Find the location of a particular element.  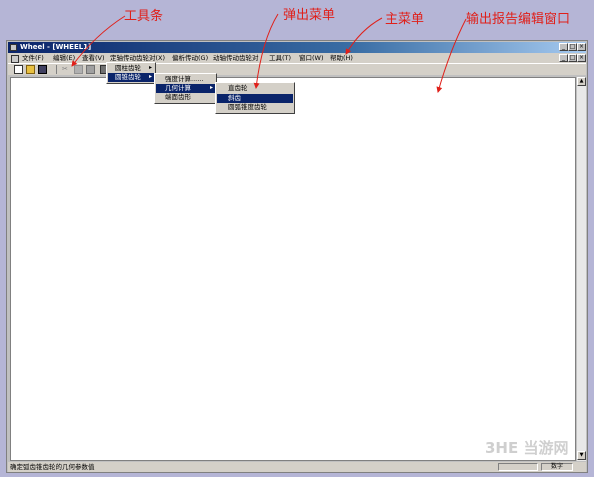

menu-view: 查看(V) is located at coordinates (93, 58).